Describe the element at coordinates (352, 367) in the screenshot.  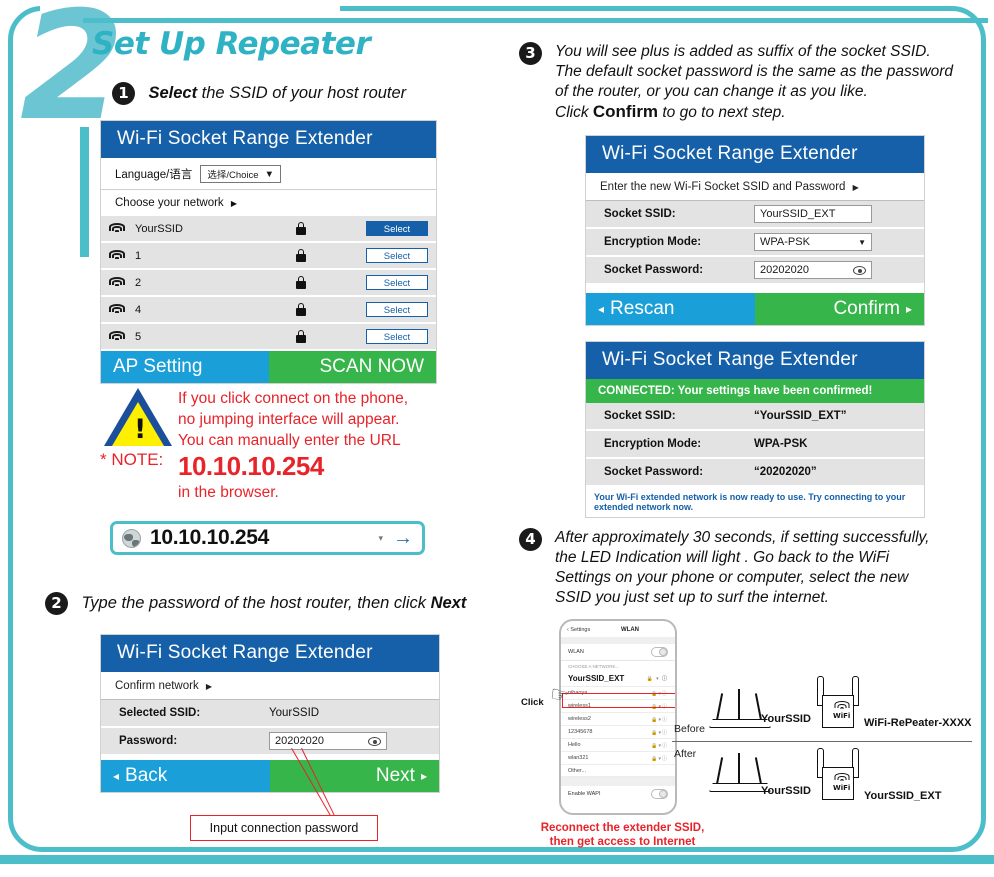
I see `scan-now-button: SCAN NOW` at that location.